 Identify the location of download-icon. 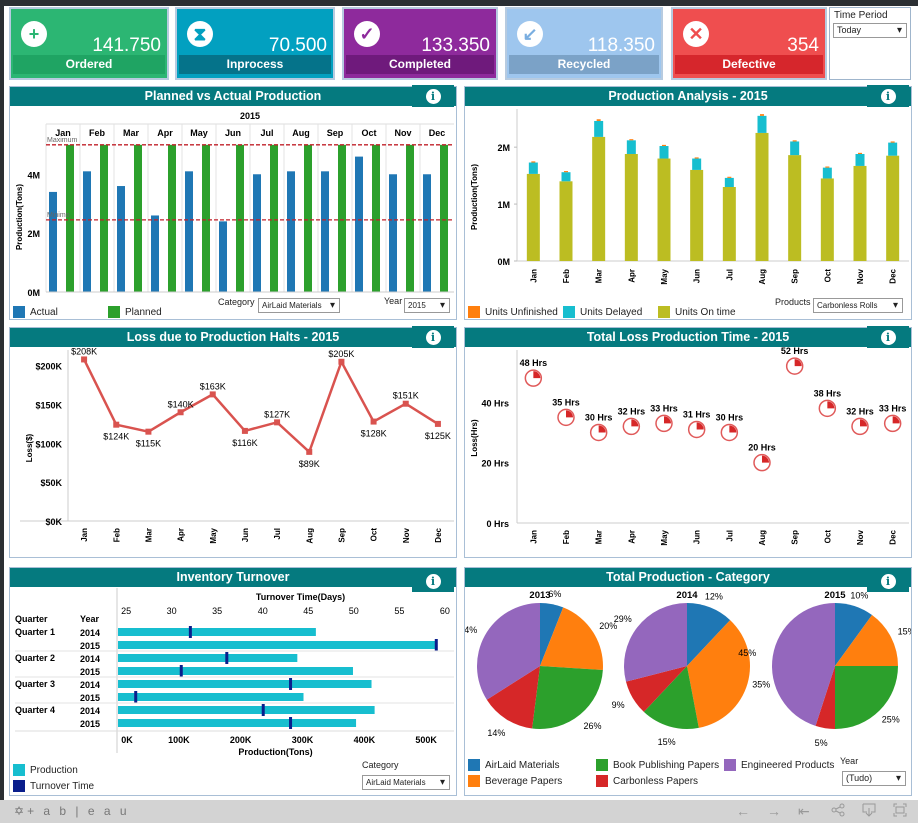
(869, 810).